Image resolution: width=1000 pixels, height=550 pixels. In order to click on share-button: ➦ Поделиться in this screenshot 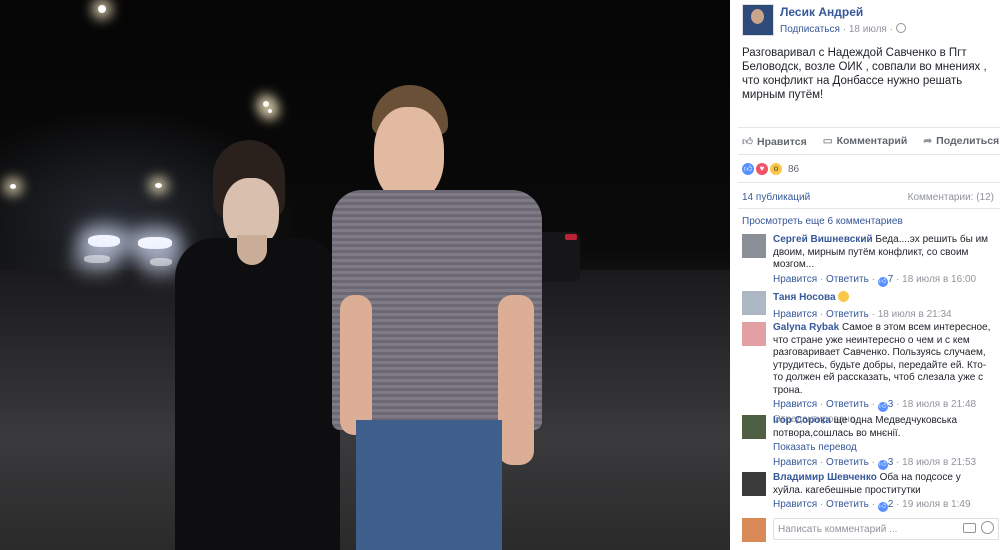, I will do `click(961, 141)`.